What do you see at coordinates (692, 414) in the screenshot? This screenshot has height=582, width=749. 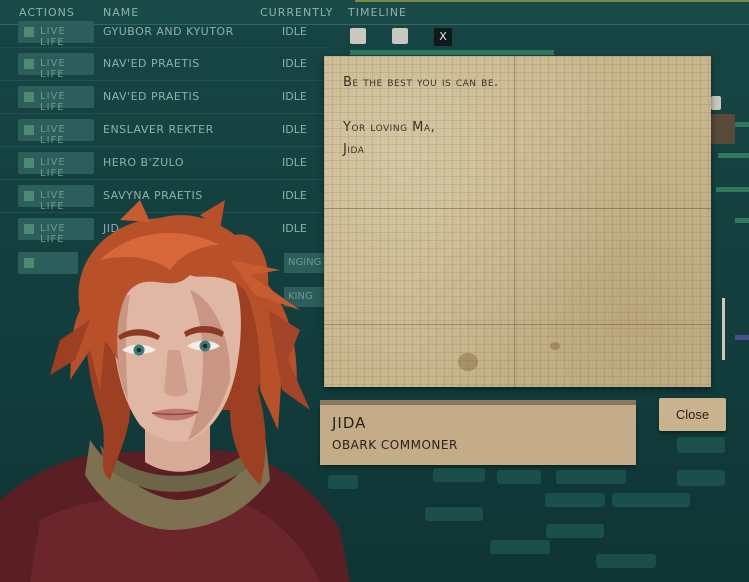 I see `close-button: Close` at bounding box center [692, 414].